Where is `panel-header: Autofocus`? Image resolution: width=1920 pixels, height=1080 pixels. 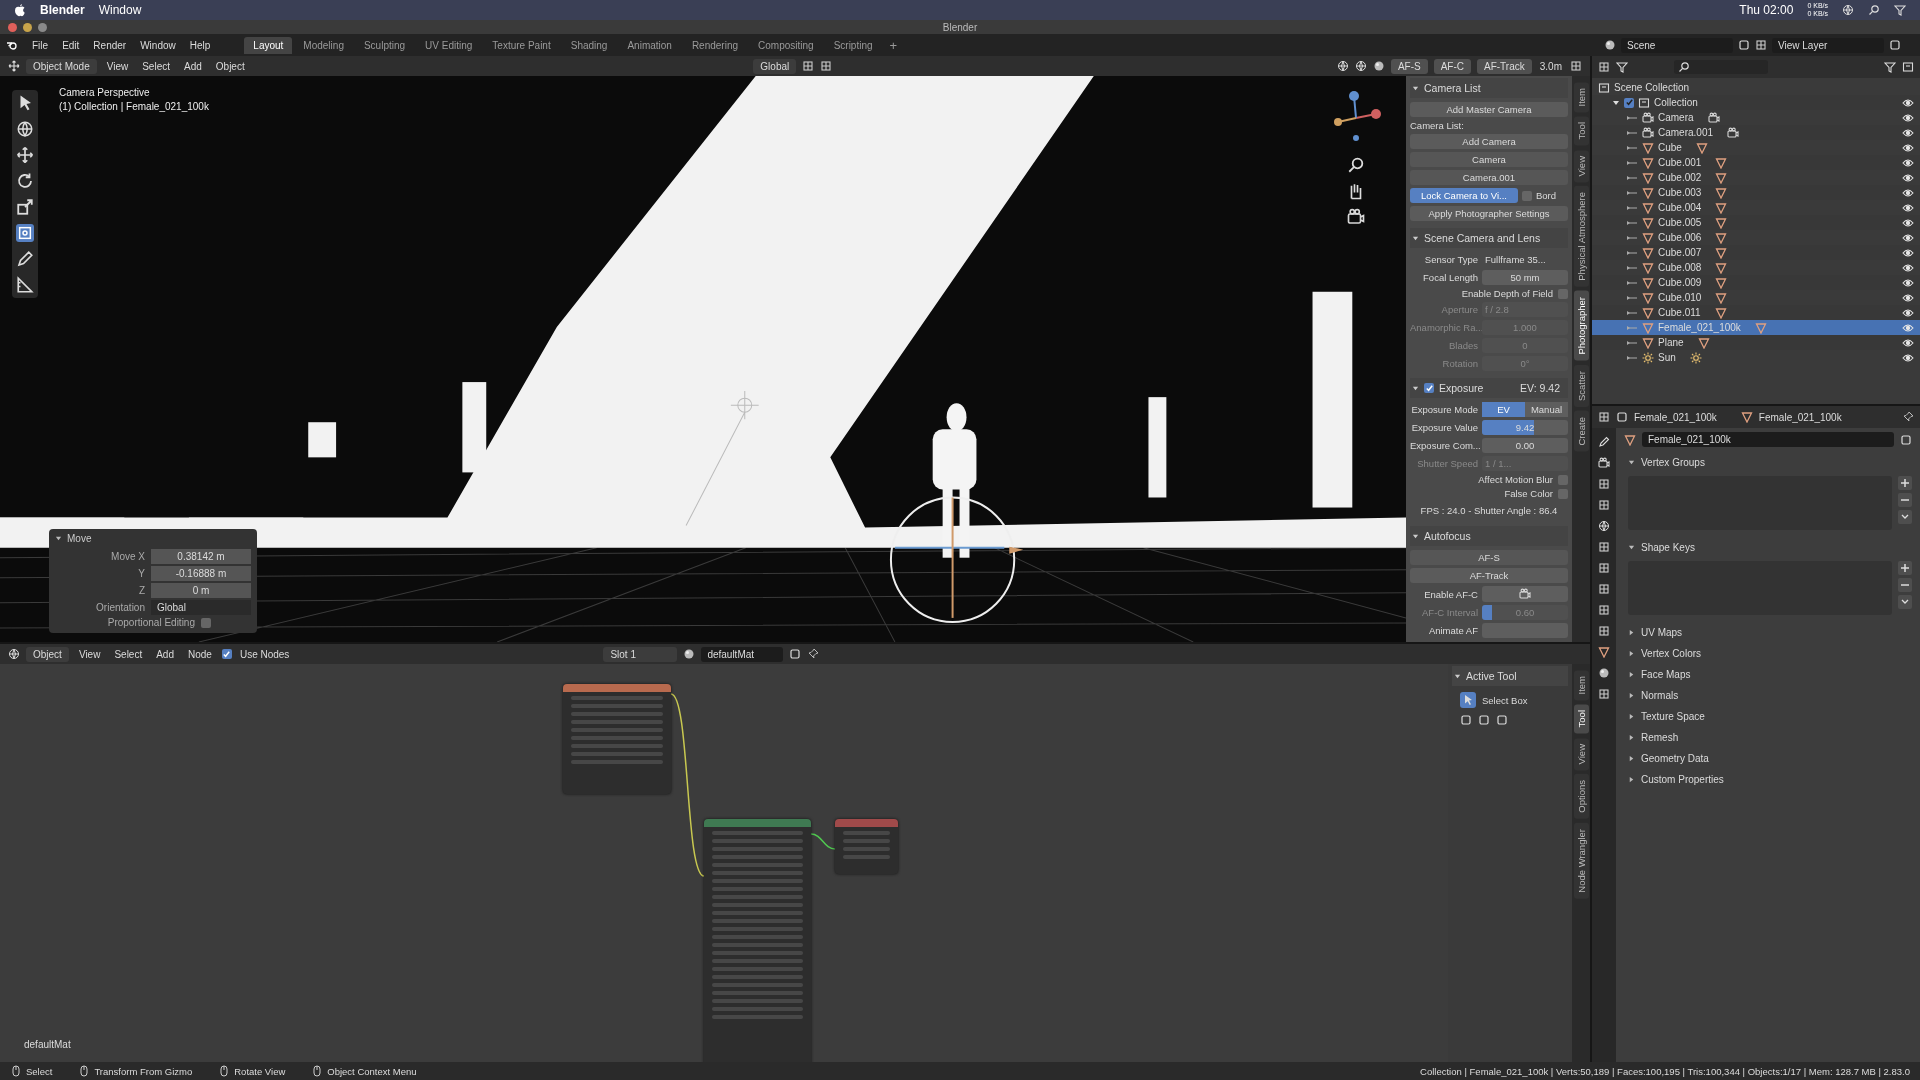
panel-header: Autofocus is located at coordinates (1489, 536).